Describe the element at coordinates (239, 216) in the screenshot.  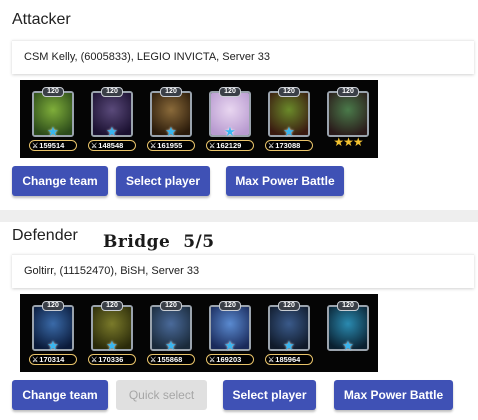
I see `section-divider` at that location.